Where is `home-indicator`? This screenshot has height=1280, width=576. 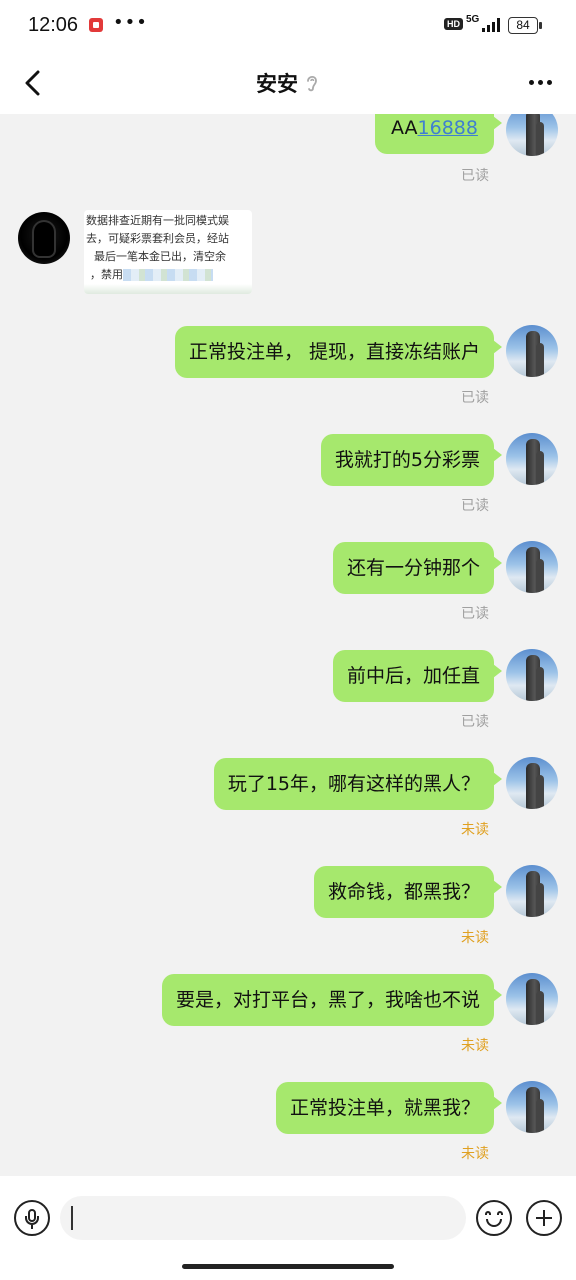
home-indicator is located at coordinates (288, 1266).